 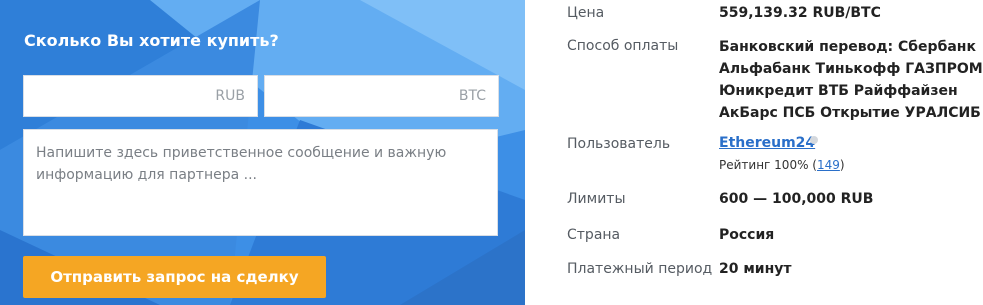 I want to click on user-rating: Рейтинг 100% (149), so click(x=782, y=165).